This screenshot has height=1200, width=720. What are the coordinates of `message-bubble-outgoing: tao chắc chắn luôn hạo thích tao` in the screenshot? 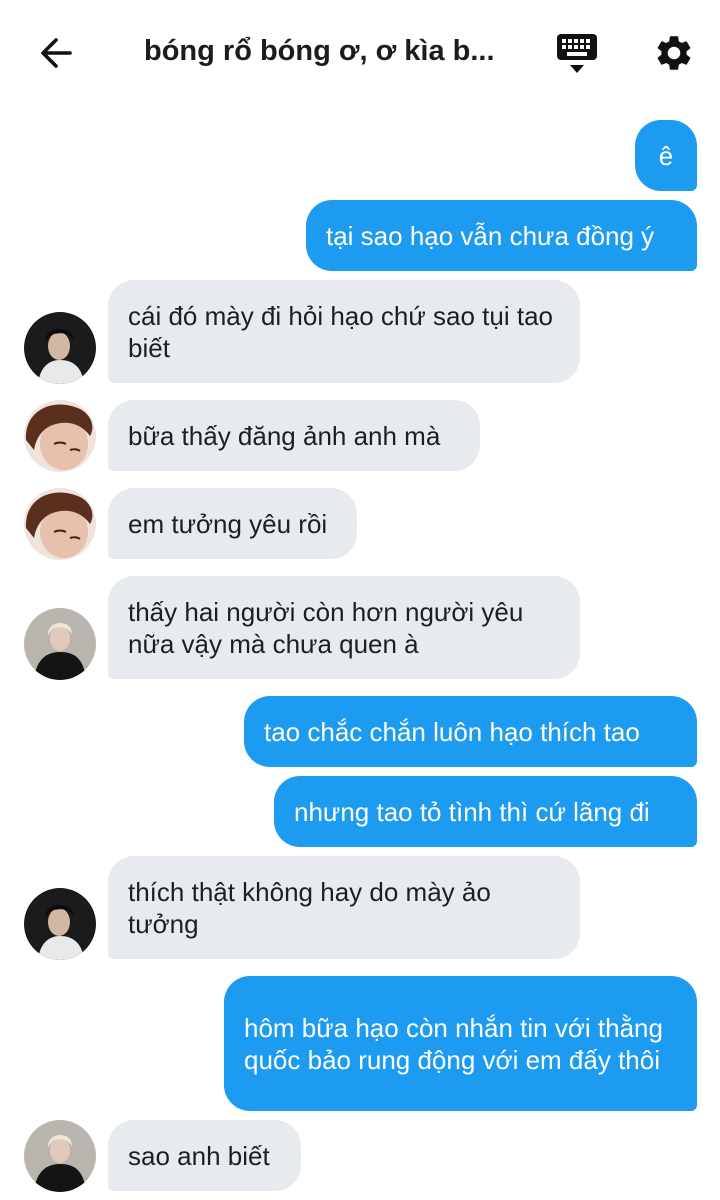 It's located at (470, 731).